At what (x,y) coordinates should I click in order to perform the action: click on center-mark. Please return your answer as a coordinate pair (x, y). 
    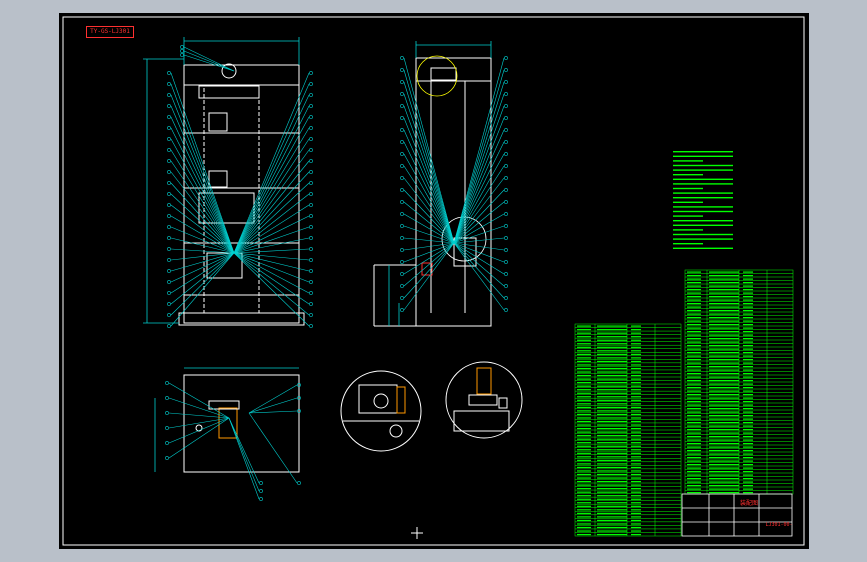
    Looking at the image, I should click on (417, 533).